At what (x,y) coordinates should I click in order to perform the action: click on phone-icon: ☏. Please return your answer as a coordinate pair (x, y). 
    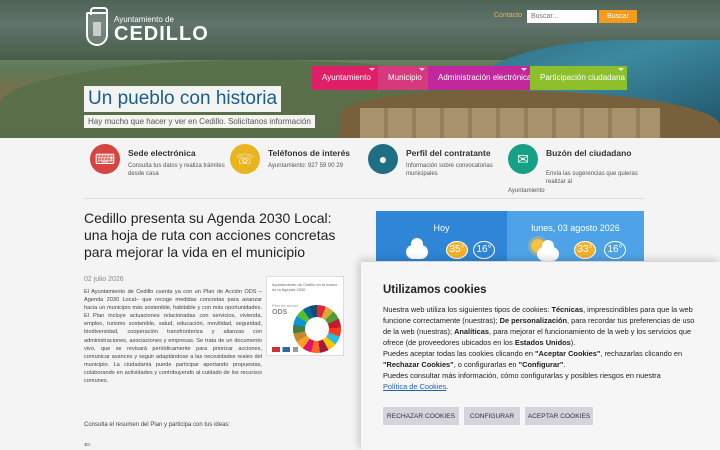
    Looking at the image, I should click on (245, 159).